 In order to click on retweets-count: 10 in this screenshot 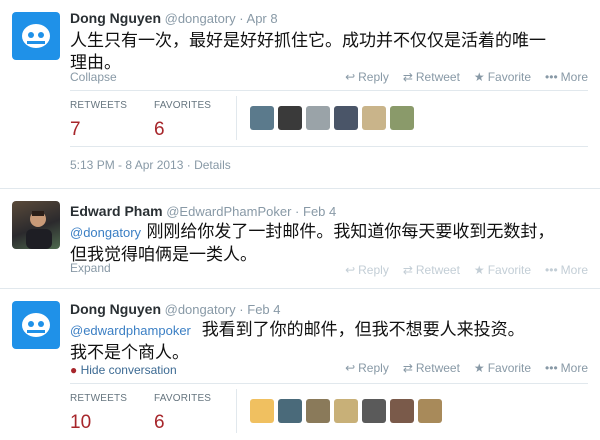, I will do `click(81, 422)`.